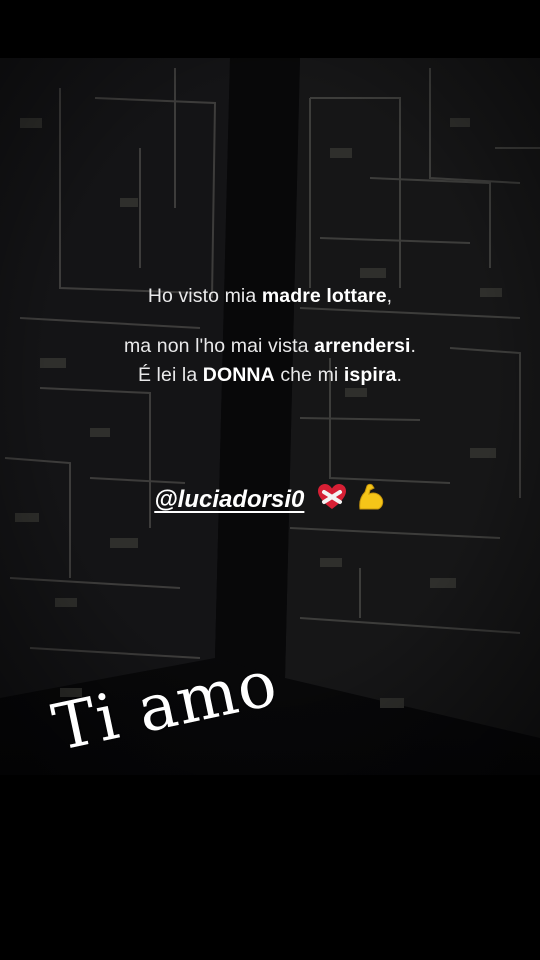 Image resolution: width=540 pixels, height=960 pixels. Describe the element at coordinates (204, 296) in the screenshot. I see `quote-line-1-pre: Ho visto mia` at that location.